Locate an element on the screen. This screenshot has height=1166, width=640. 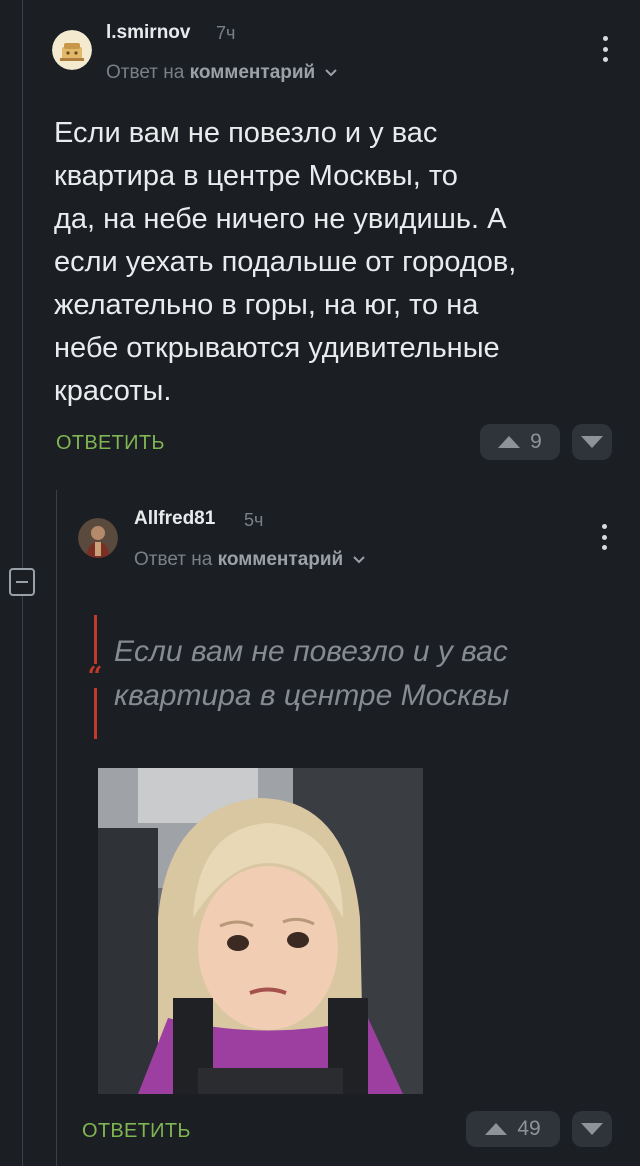
minus-icon is located at coordinates (22, 582).